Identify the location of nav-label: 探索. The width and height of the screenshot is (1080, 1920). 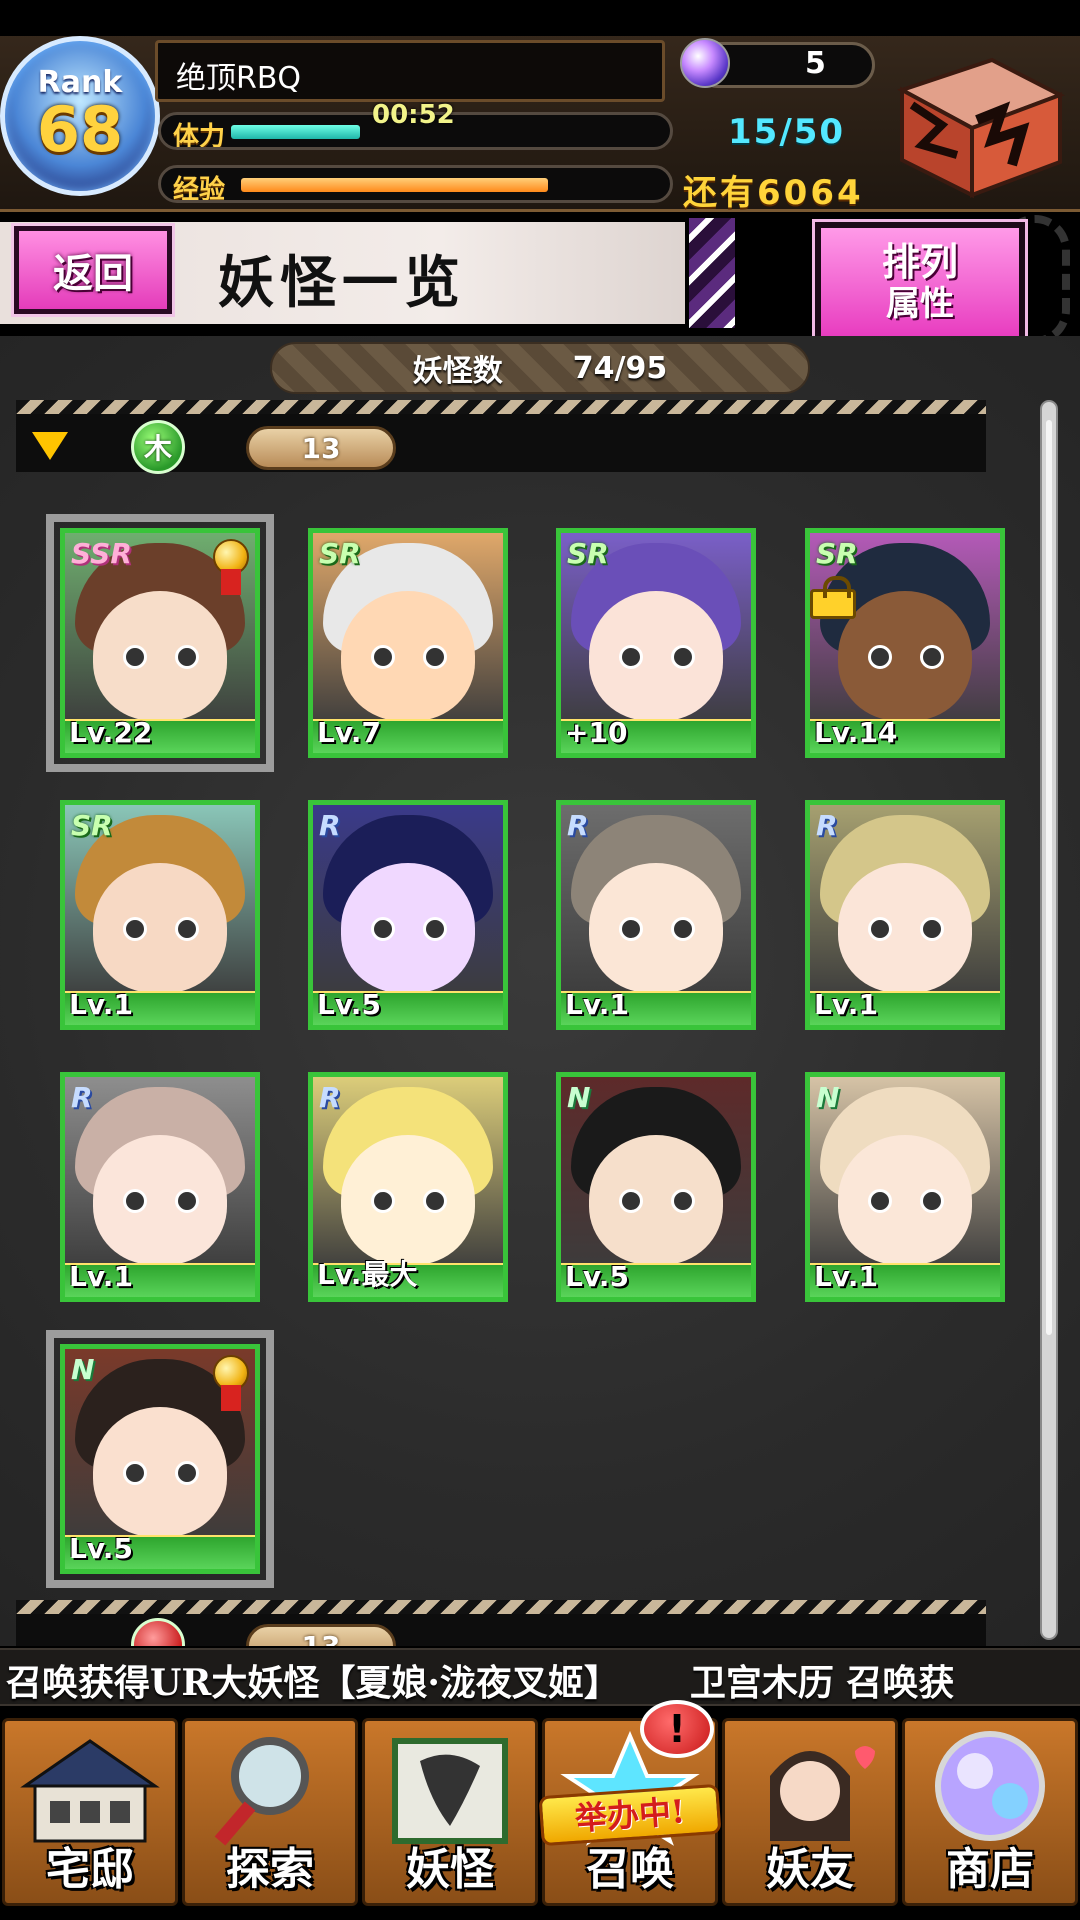
(270, 1869).